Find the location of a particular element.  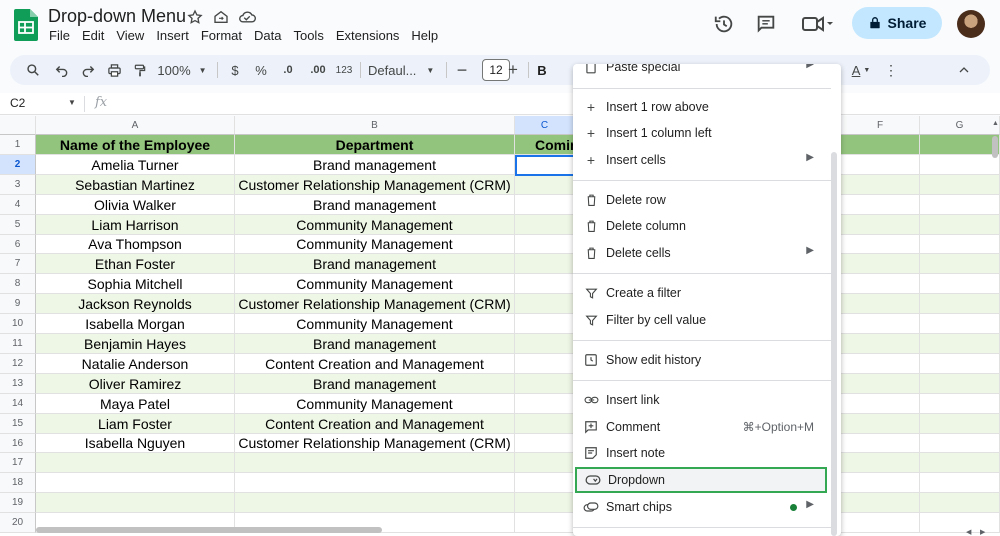

cell-department: Content Creation and Management is located at coordinates (375, 364).